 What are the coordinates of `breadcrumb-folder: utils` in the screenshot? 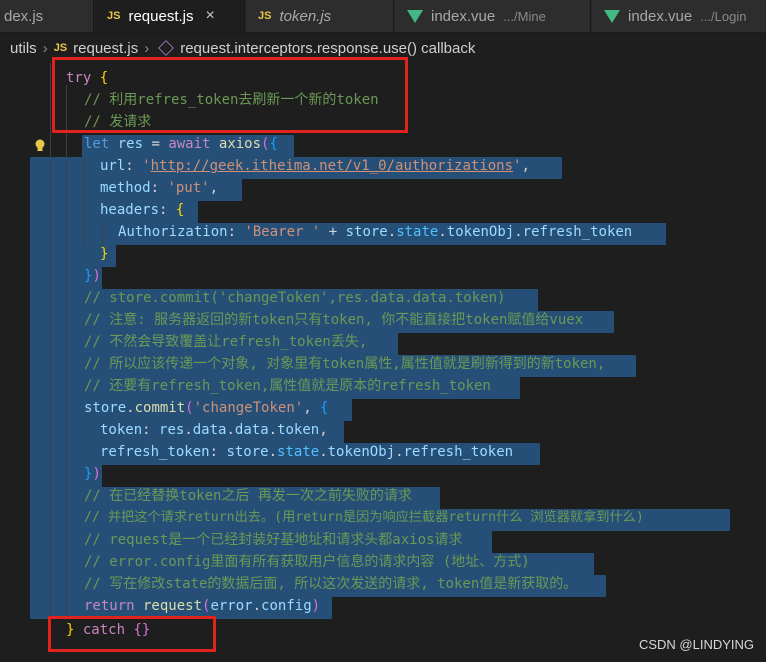 It's located at (23, 48).